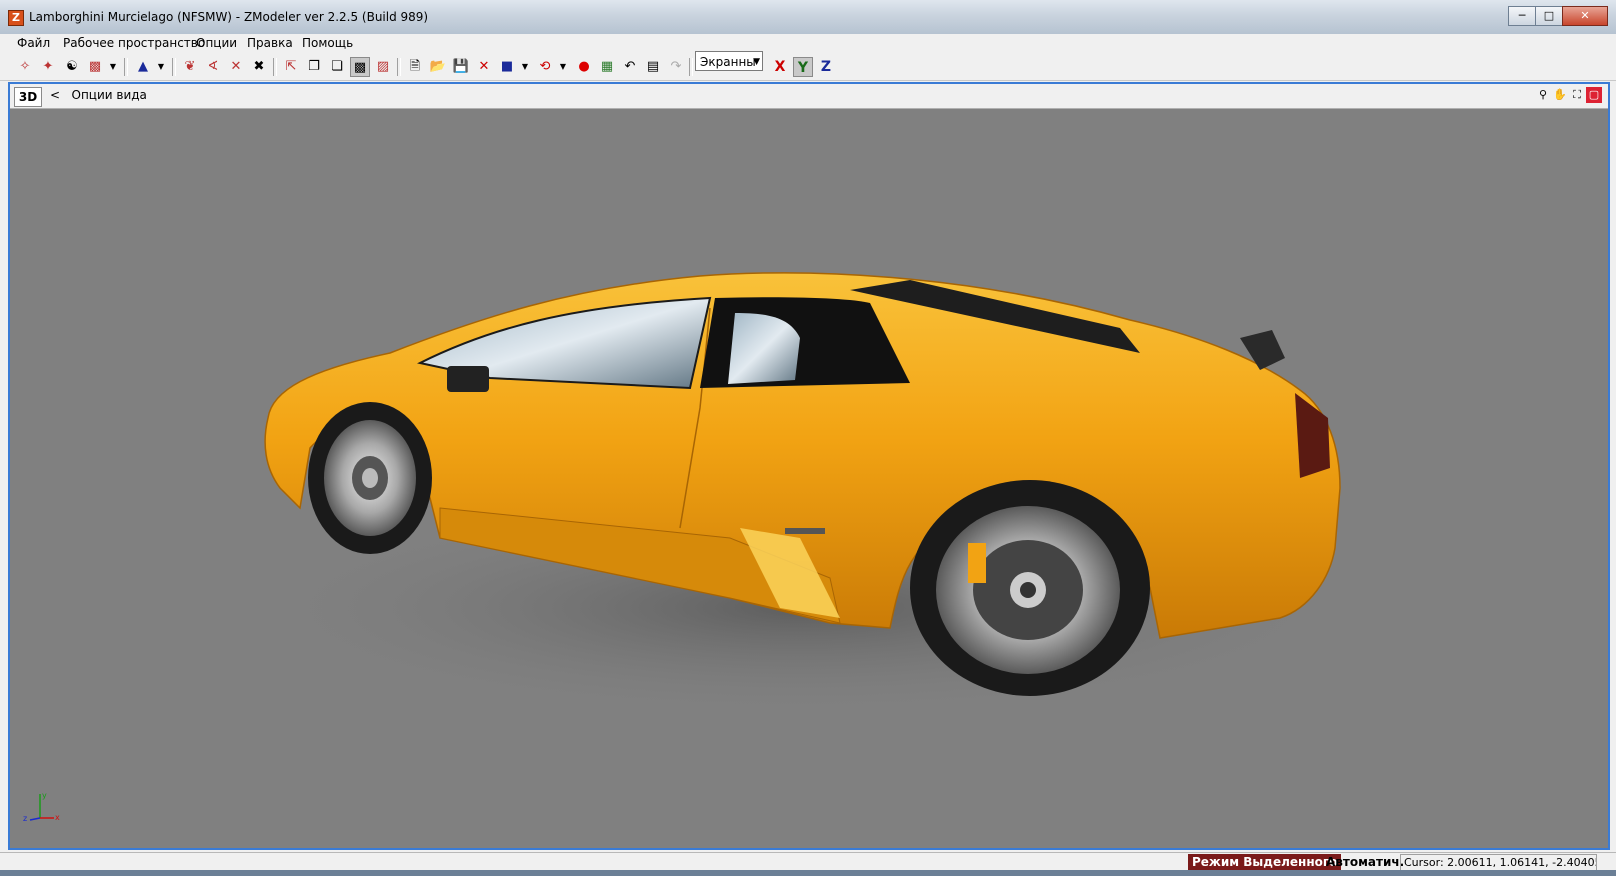 The image size is (1616, 876). I want to click on undo-dropdown-icon: ▼, so click(563, 67).